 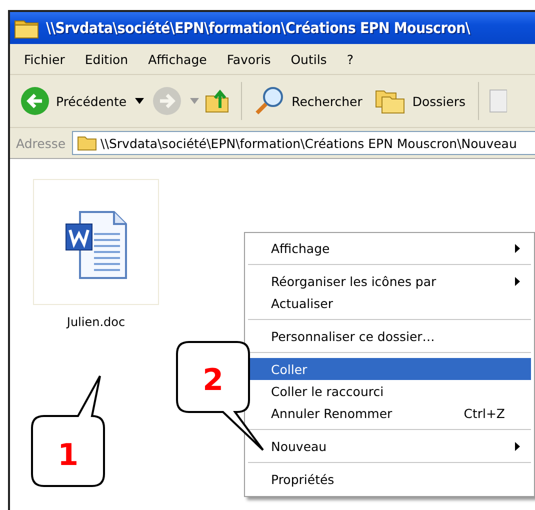 What do you see at coordinates (389, 391) in the screenshot?
I see `menu-item: Coller le raccourci` at bounding box center [389, 391].